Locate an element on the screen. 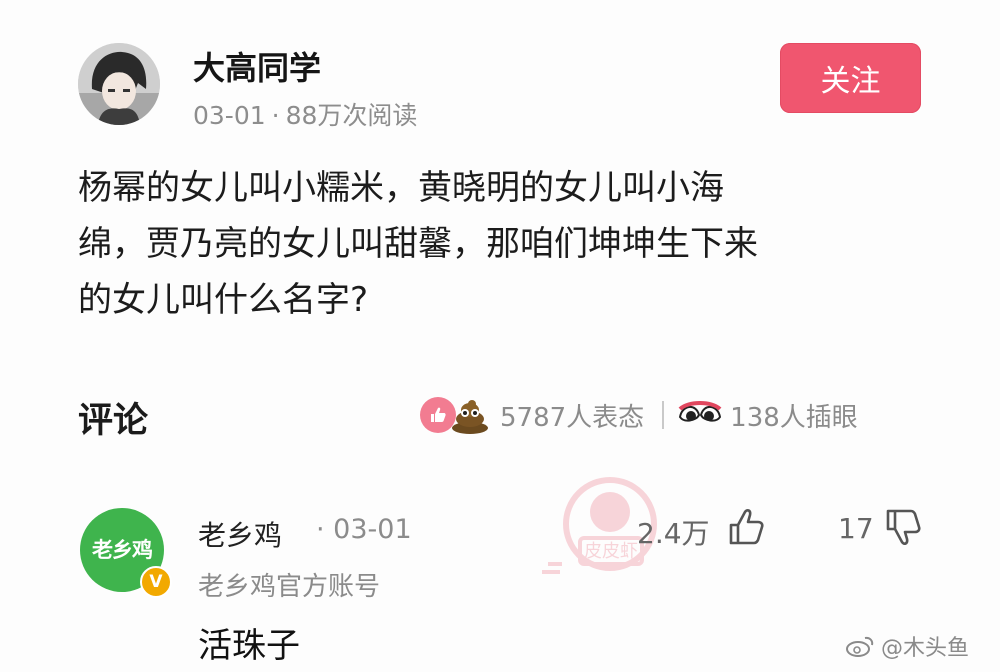 The width and height of the screenshot is (1000, 672). follow-button: 关注 is located at coordinates (850, 78).